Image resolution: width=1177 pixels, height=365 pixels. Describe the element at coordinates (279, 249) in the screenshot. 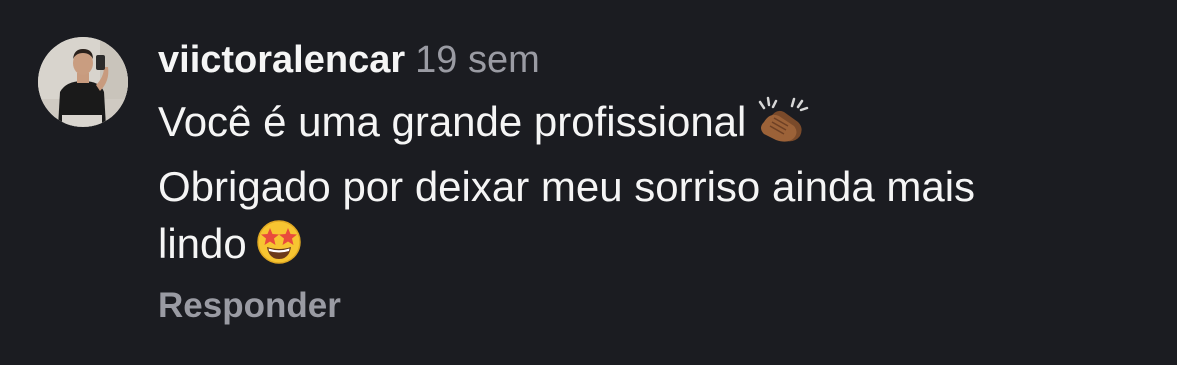

I see `star-struck-icon` at that location.